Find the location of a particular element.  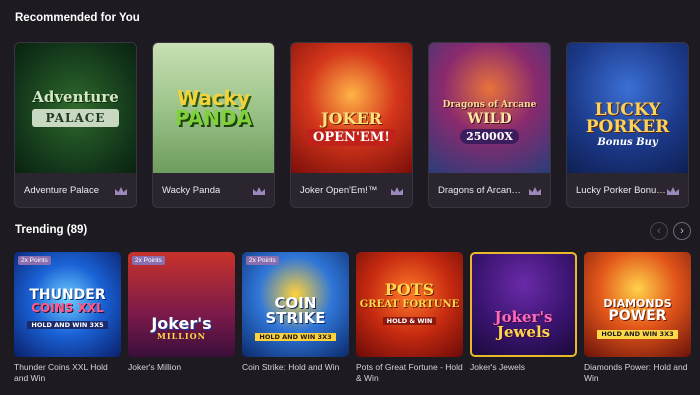

game-thumbnail: 2x Points COIN STRIKE HOLD AND WIN 3X3 is located at coordinates (295, 304).